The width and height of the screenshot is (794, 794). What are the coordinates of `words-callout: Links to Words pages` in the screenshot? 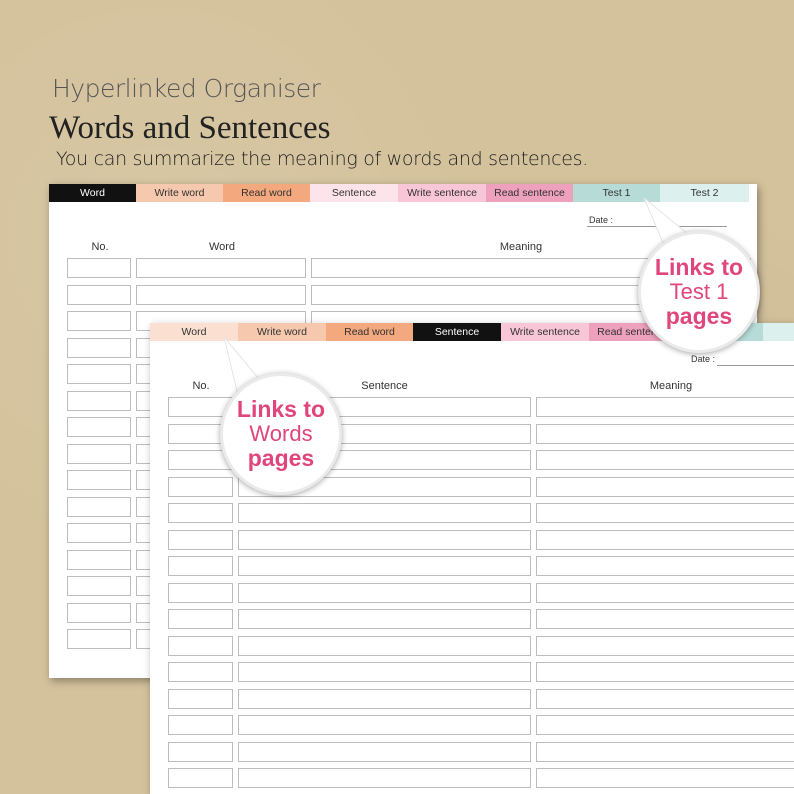 It's located at (281, 434).